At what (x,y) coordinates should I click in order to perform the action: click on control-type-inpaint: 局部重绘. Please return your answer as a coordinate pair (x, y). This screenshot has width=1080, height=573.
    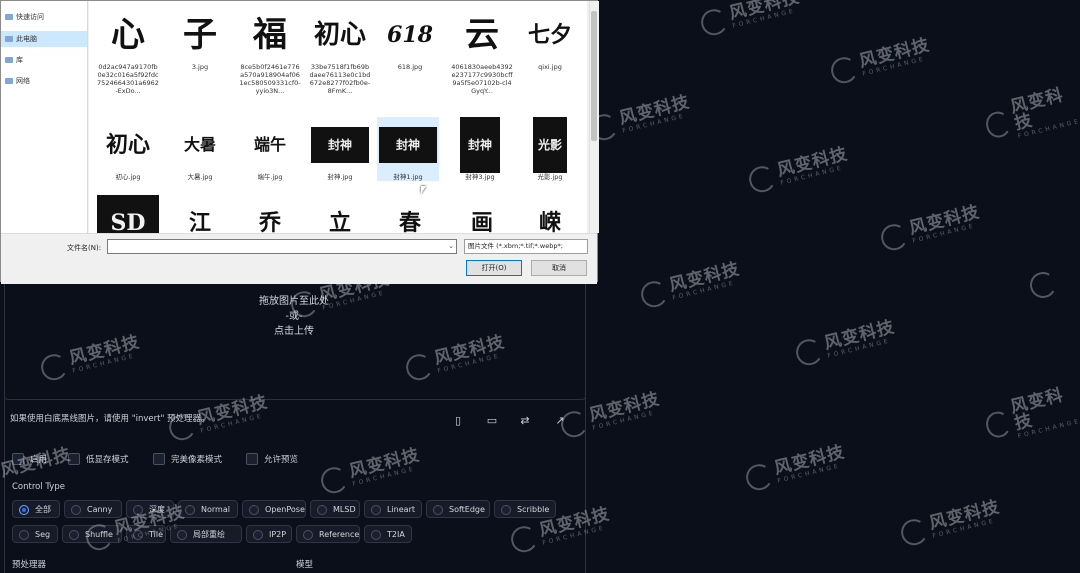
    Looking at the image, I should click on (206, 534).